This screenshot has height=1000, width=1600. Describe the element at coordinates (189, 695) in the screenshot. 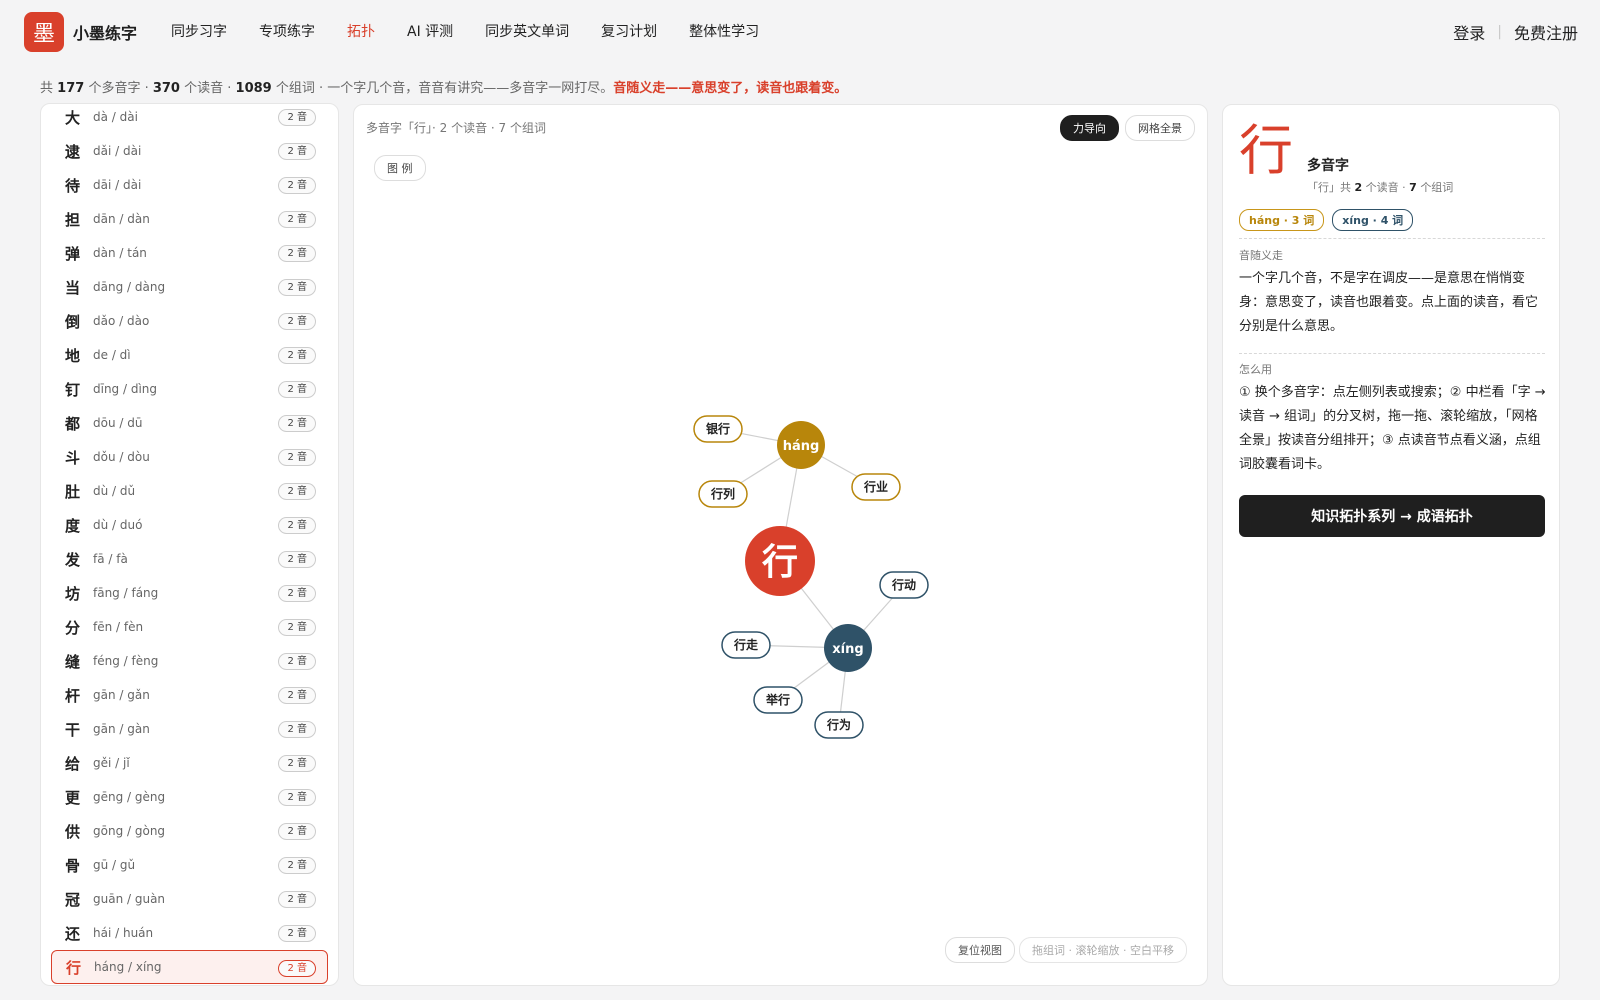

I see `list-item: 杆 gān / gǎn 2 音` at that location.